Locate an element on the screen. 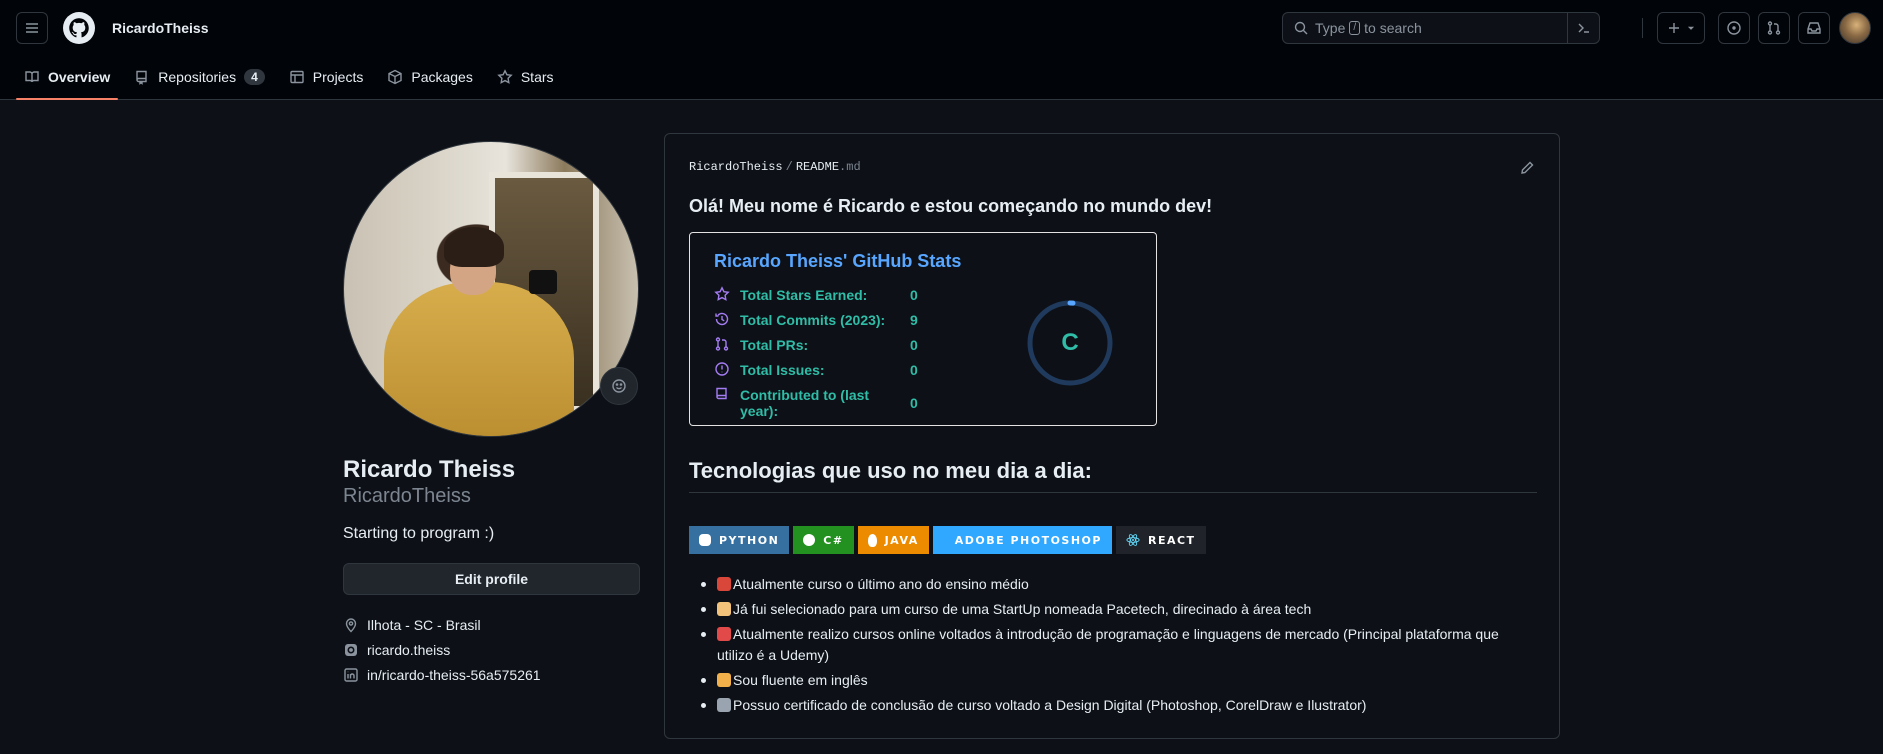 The height and width of the screenshot is (754, 1883). linkedin-link: in/ricardo-theiss-56a575261 is located at coordinates (454, 675).